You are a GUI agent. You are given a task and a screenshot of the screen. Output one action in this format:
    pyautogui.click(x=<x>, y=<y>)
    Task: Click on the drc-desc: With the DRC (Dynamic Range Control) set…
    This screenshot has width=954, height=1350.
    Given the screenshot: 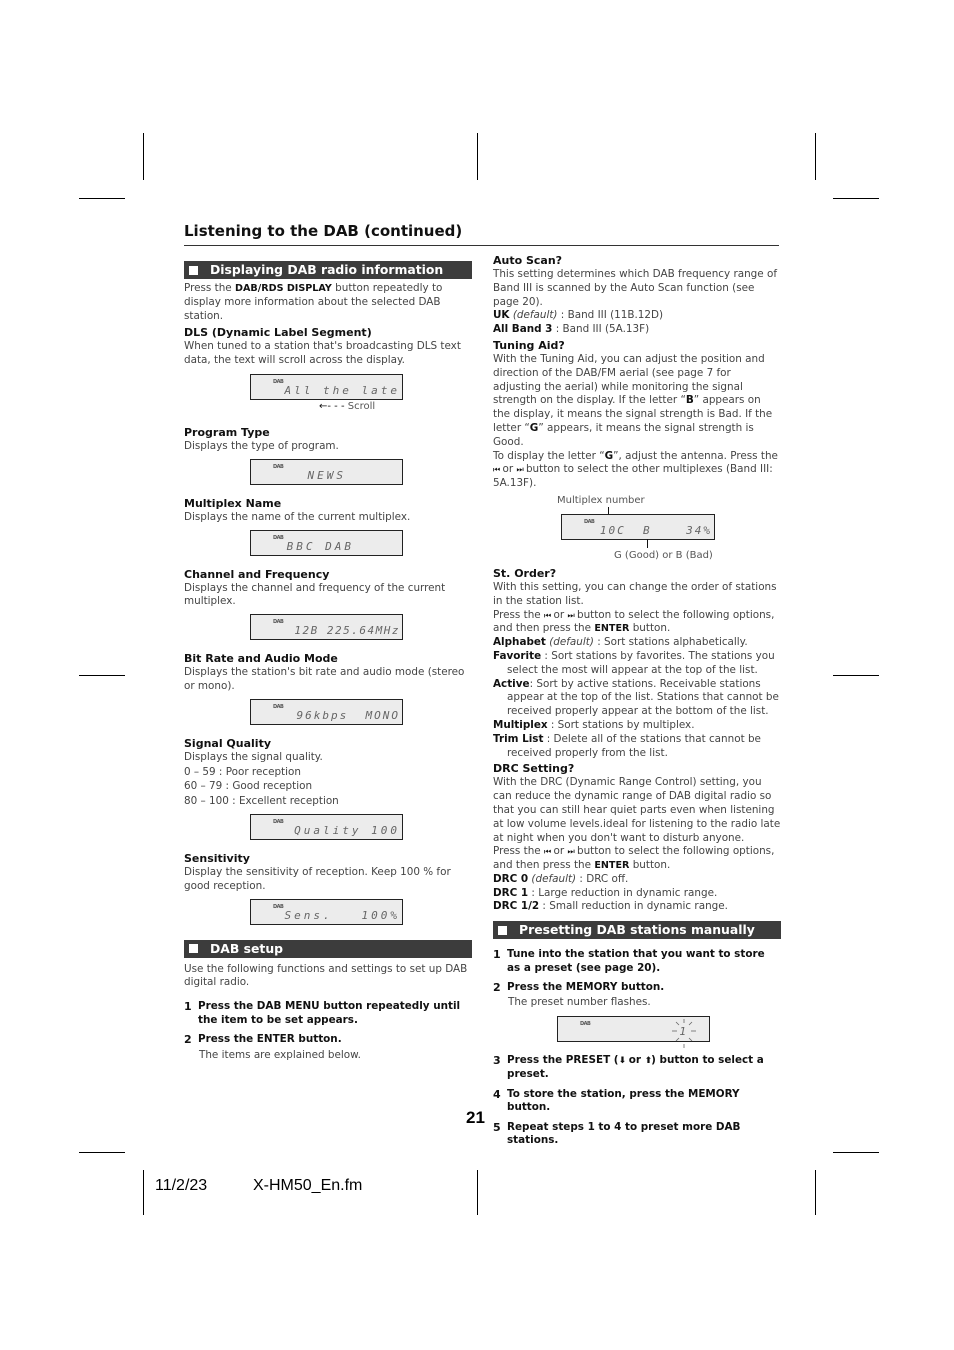 What is the action you would take?
    pyautogui.click(x=637, y=810)
    